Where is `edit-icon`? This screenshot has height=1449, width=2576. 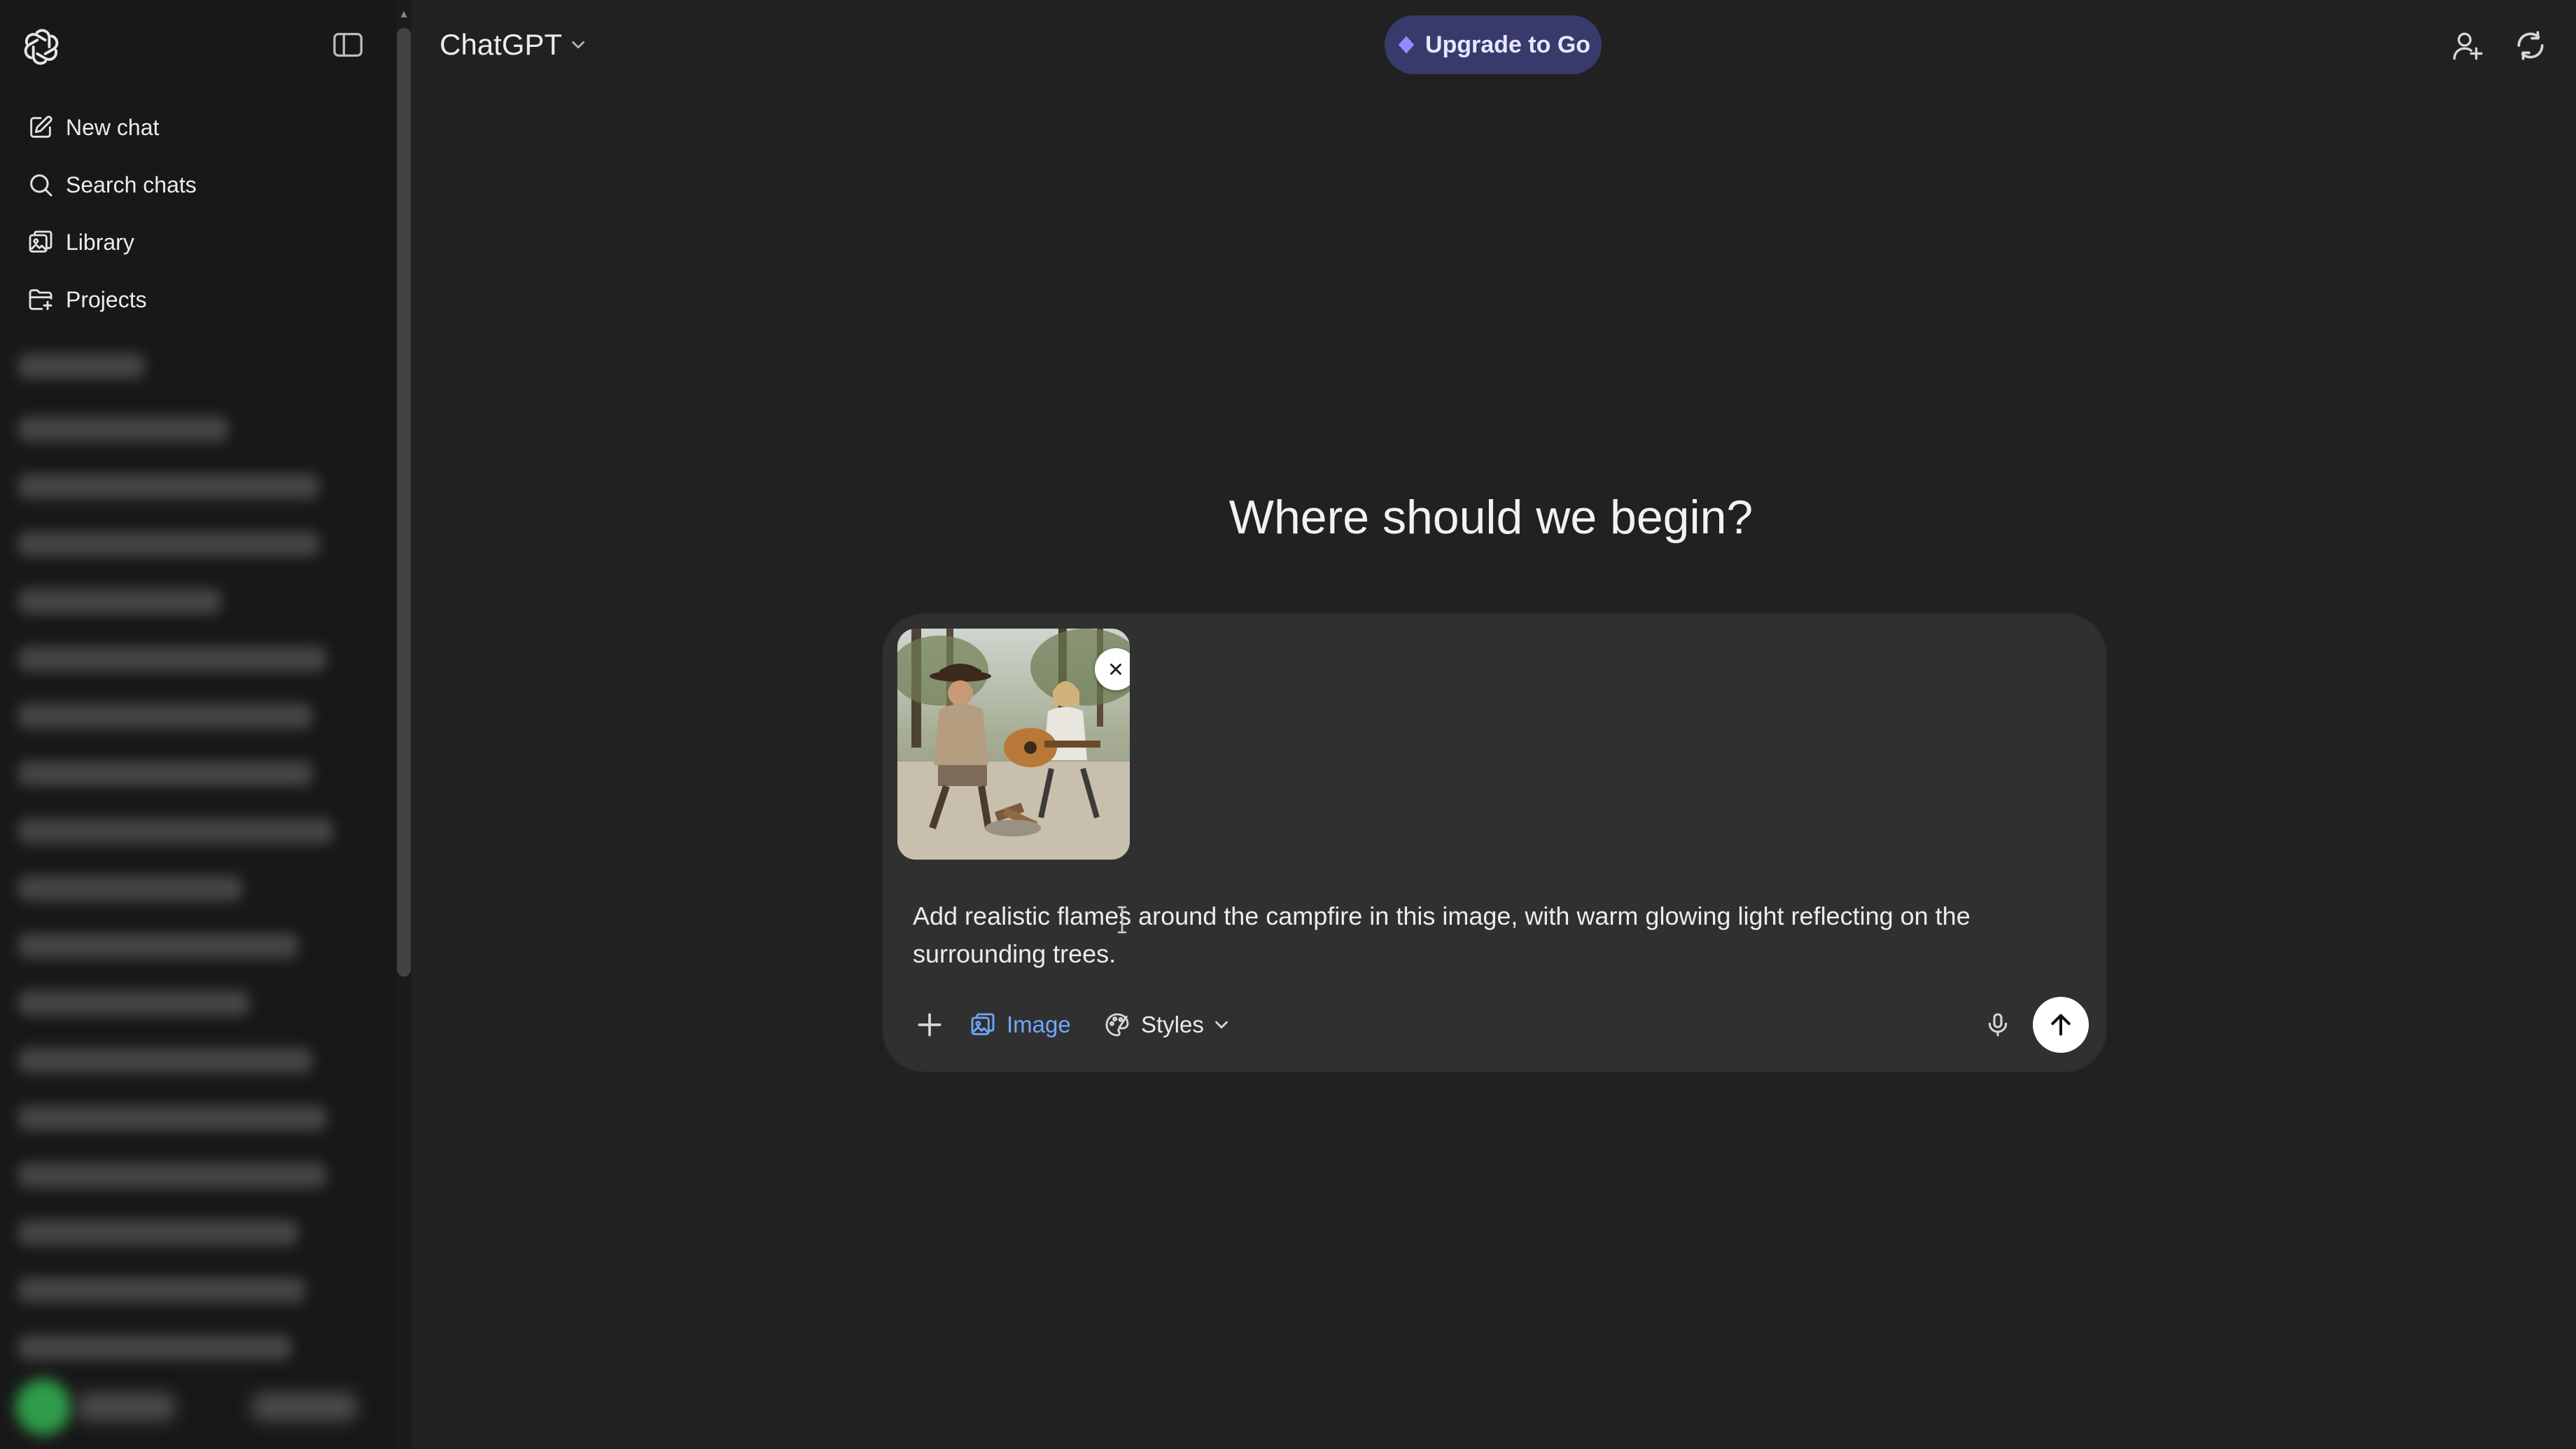 edit-icon is located at coordinates (41, 127).